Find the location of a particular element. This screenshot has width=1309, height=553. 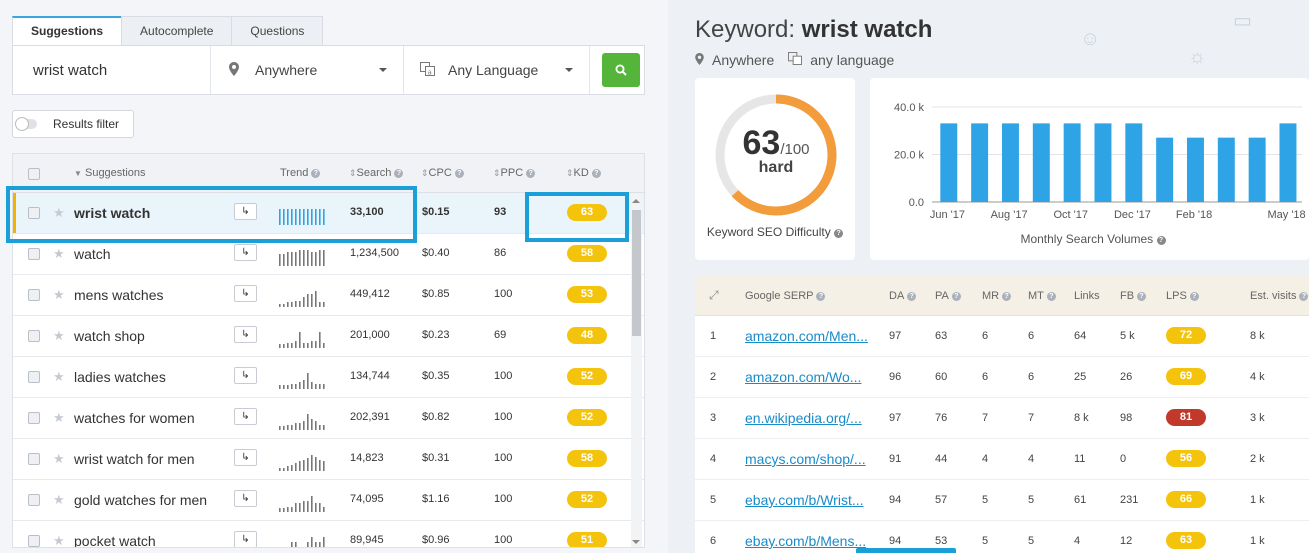

tab-autocomplete: Autocomplete is located at coordinates (177, 30).